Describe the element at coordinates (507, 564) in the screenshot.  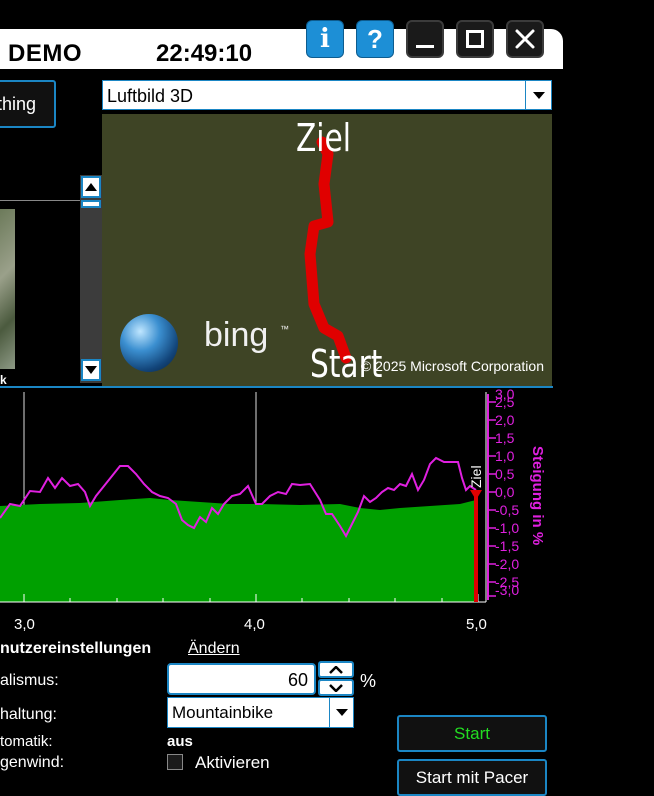
I see `y-tick-label: -2,0` at that location.